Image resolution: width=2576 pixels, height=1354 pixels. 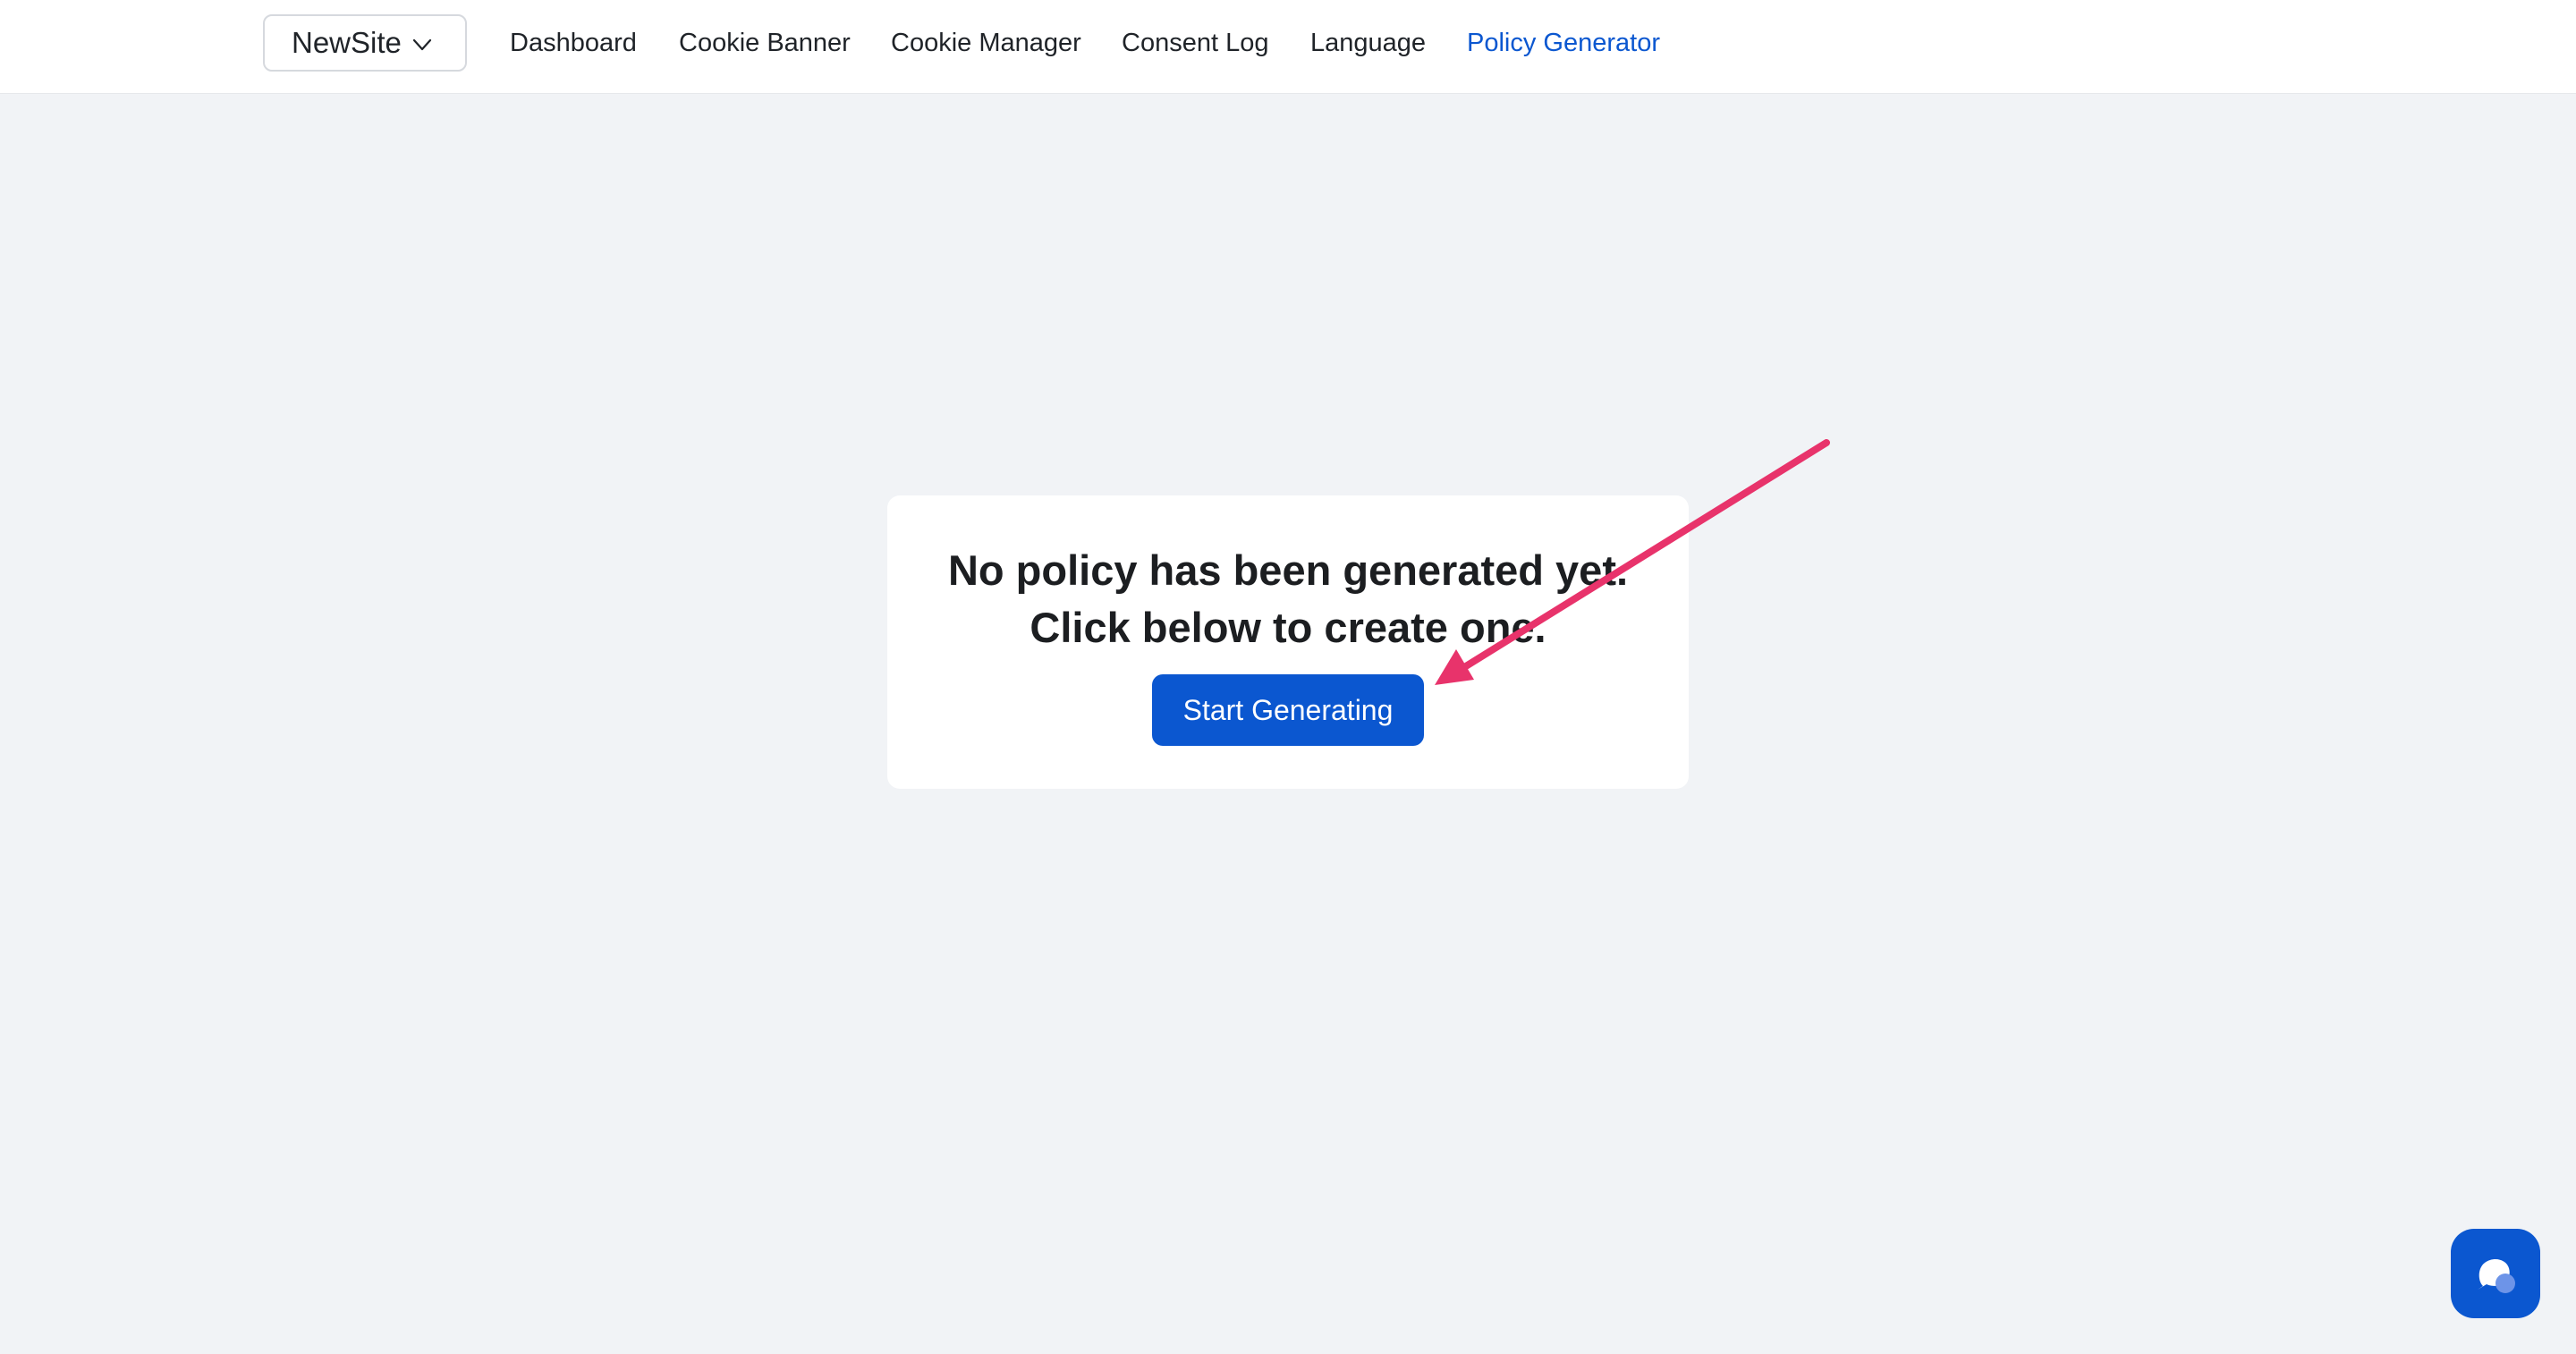 What do you see at coordinates (1563, 43) in the screenshot?
I see `nav-policy-generator: Policy Generator` at bounding box center [1563, 43].